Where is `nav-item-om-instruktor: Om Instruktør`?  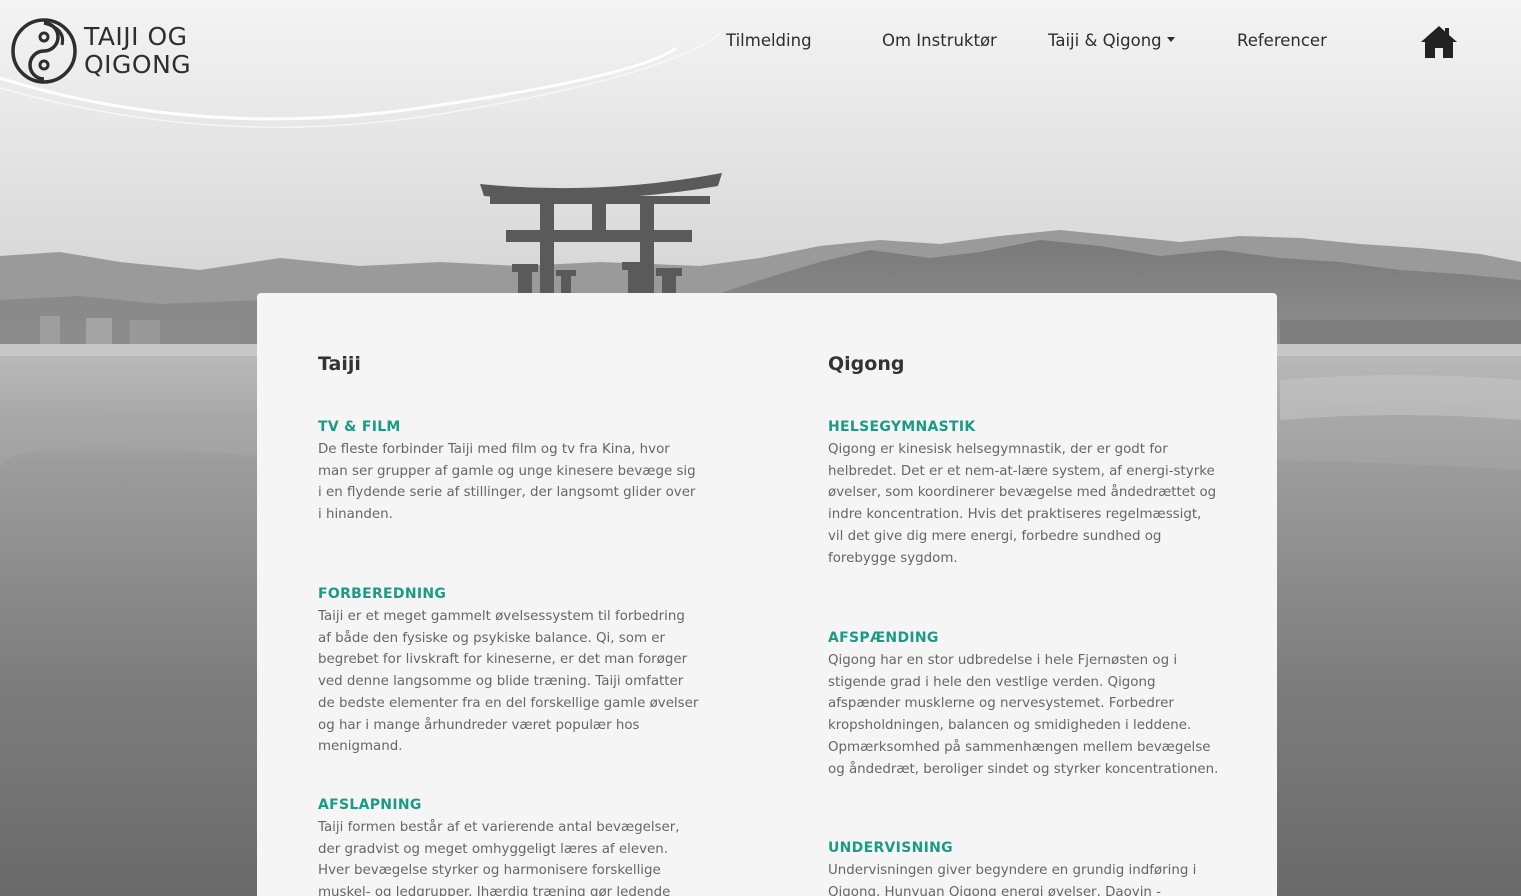 nav-item-om-instruktor: Om Instruktør is located at coordinates (939, 41).